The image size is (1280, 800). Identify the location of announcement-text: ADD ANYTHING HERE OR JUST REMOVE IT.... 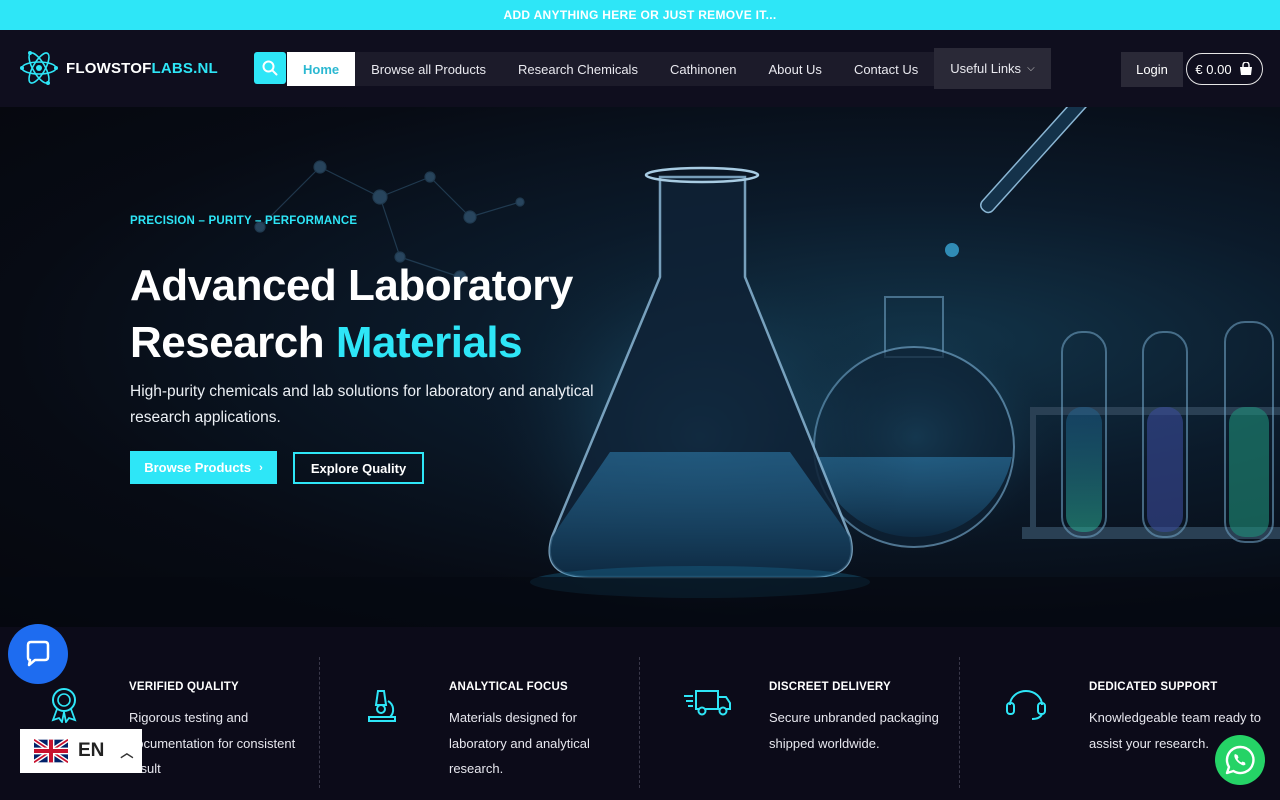
(640, 15).